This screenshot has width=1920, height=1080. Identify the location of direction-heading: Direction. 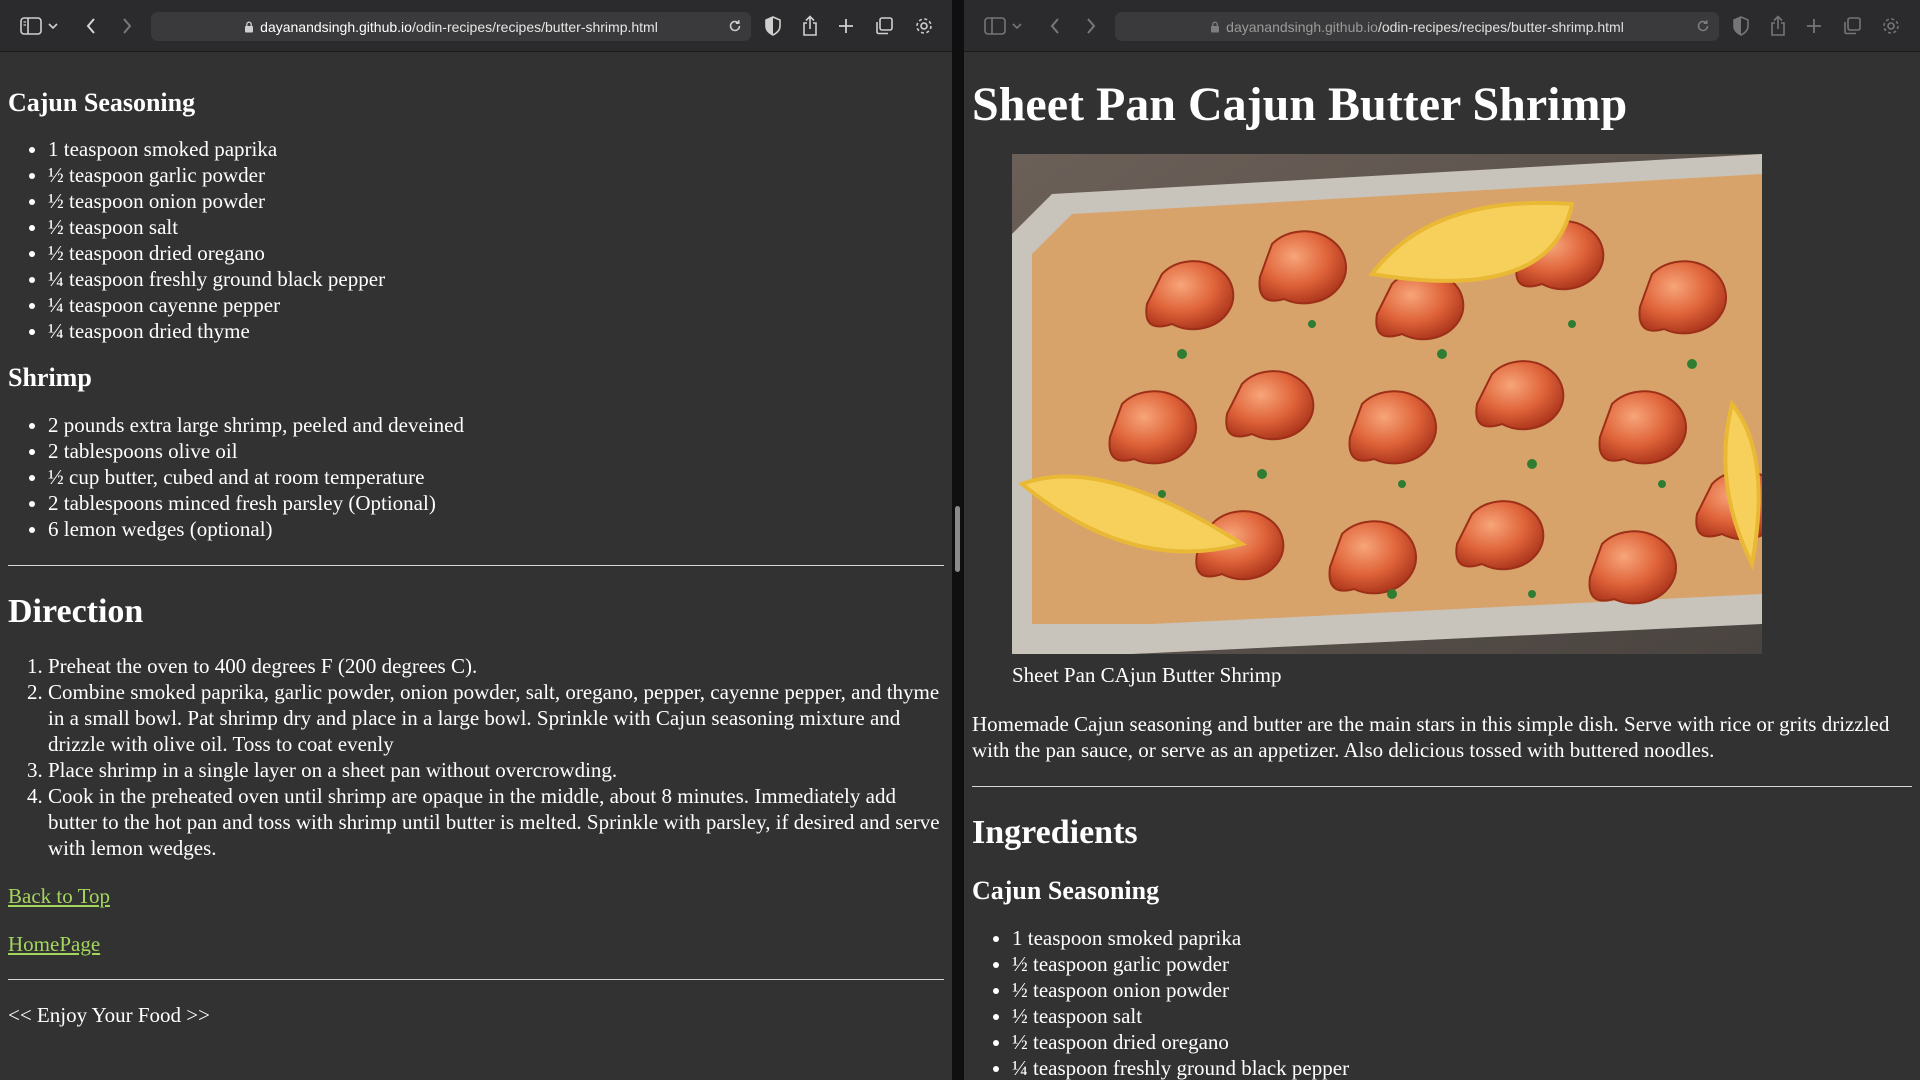
(76, 612).